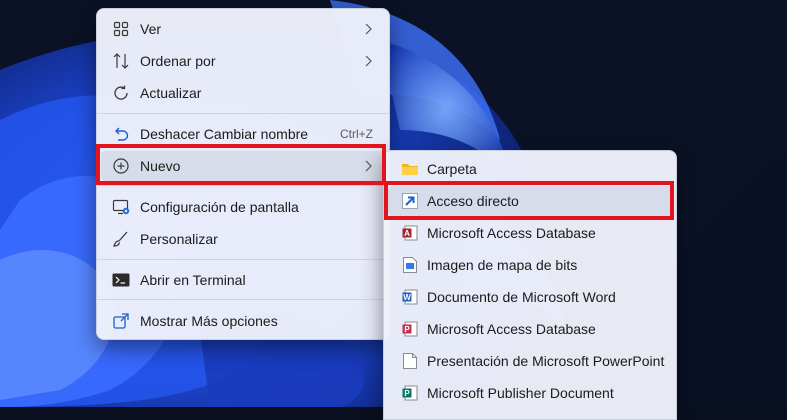 The height and width of the screenshot is (420, 787). Describe the element at coordinates (243, 239) in the screenshot. I see `menu-item-personalizar: Personalizar` at that location.